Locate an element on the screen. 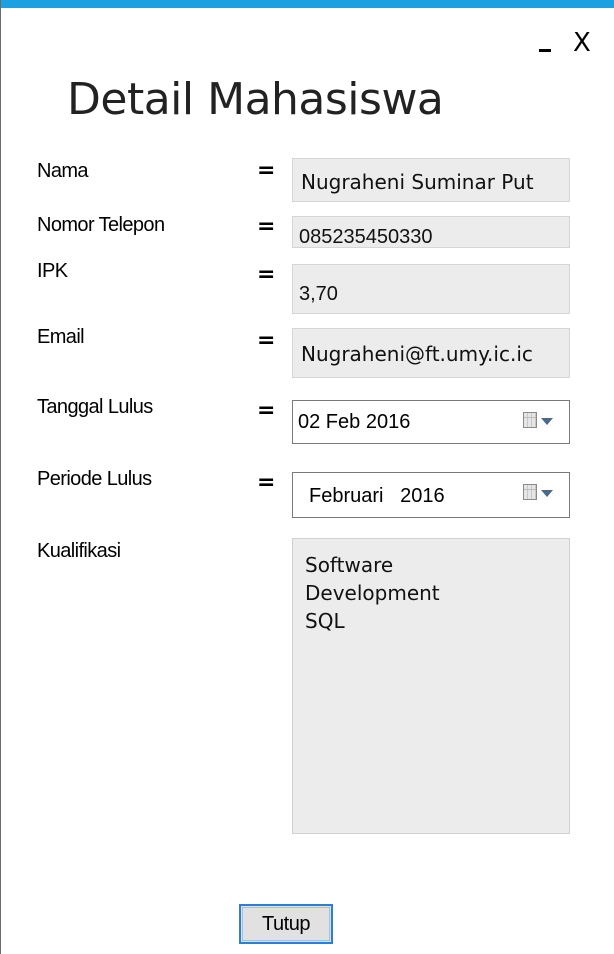 This screenshot has width=614, height=954. nama-equals: = is located at coordinates (266, 170).